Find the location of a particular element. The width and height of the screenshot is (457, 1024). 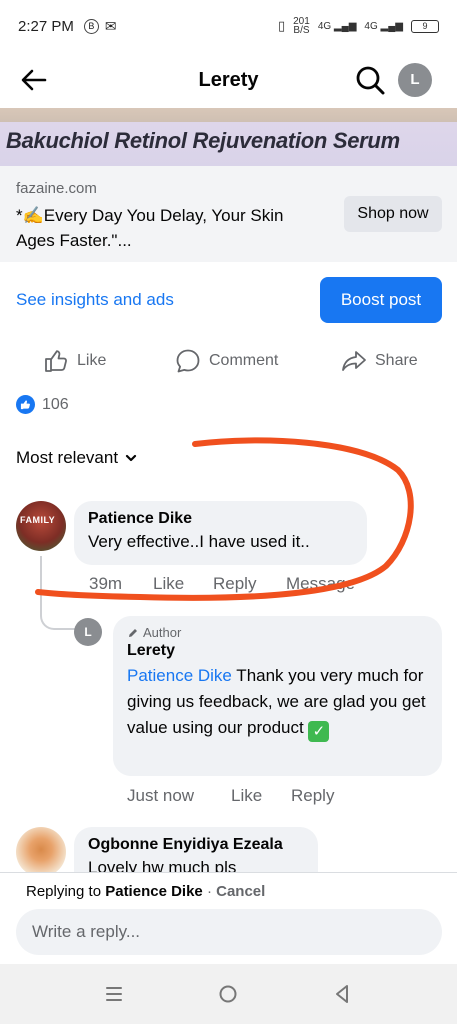

profile-initial: L is located at coordinates (415, 79).